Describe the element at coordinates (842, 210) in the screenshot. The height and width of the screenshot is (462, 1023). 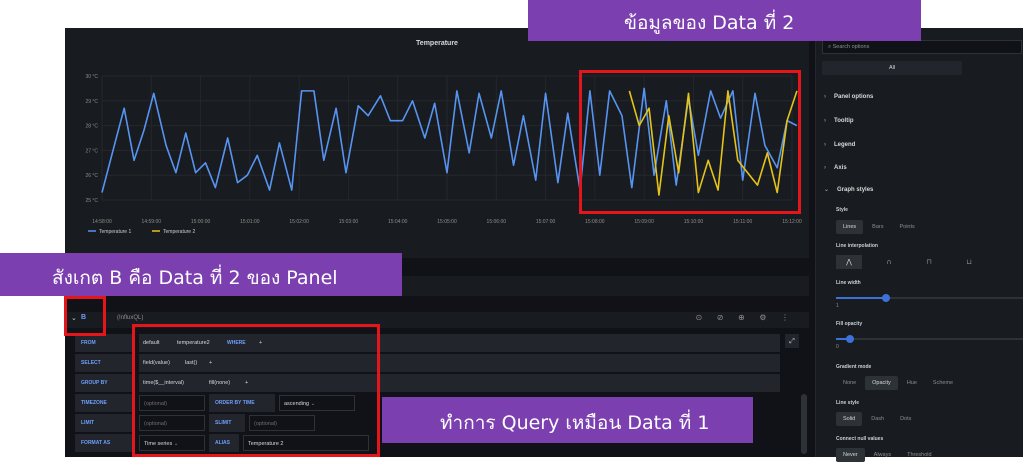
I see `style-label: Style` at that location.